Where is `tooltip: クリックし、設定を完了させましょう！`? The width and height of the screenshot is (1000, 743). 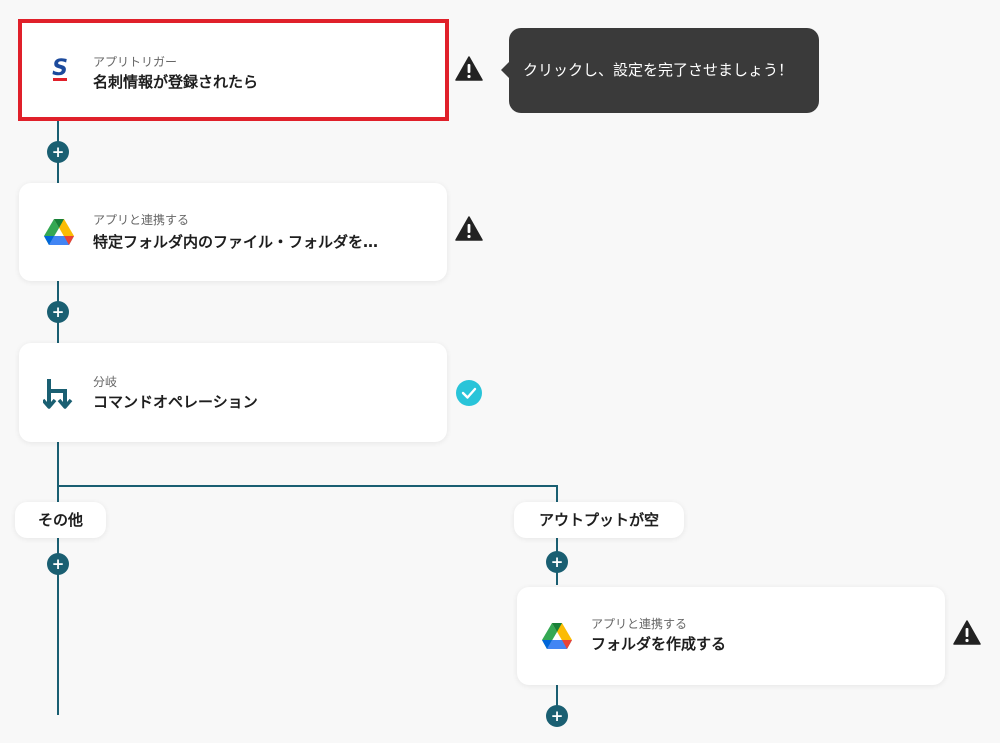 tooltip: クリックし、設定を完了させましょう！ is located at coordinates (660, 70).